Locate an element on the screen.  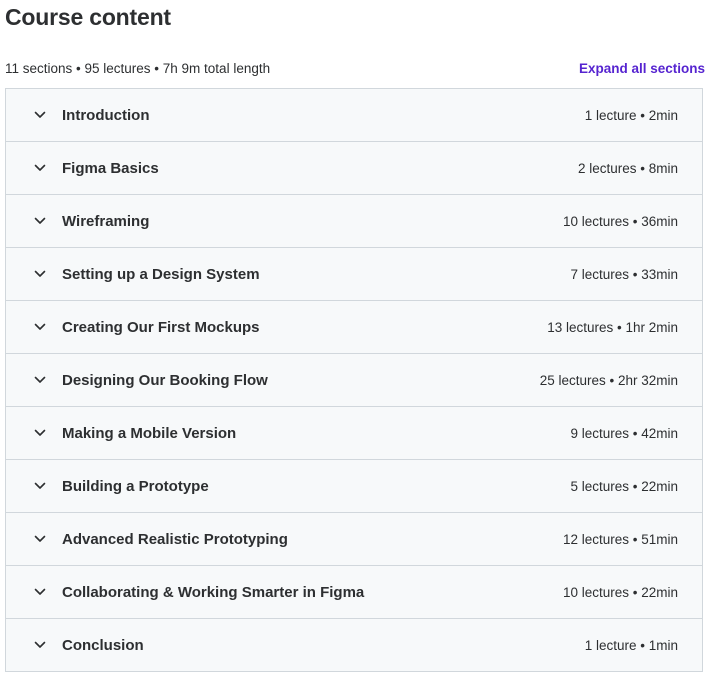
section-title: Collaborating & Working Smarter in Figma is located at coordinates (213, 592).